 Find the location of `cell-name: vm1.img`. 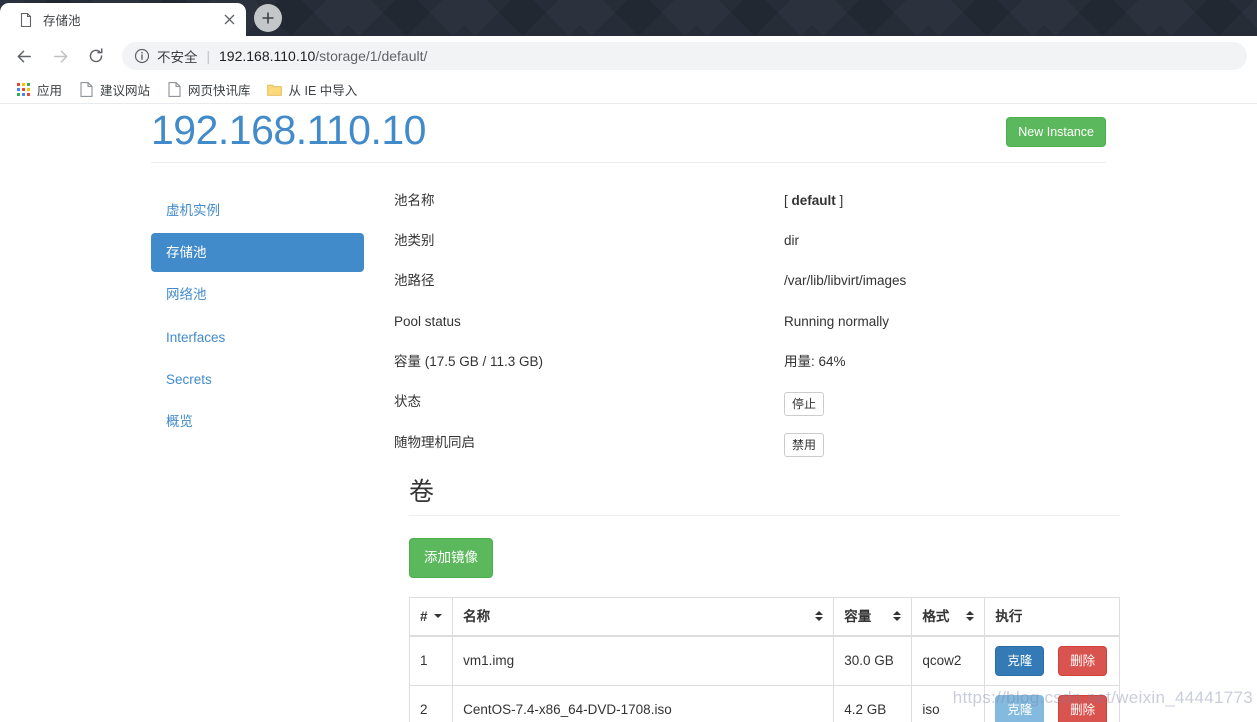

cell-name: vm1.img is located at coordinates (643, 660).